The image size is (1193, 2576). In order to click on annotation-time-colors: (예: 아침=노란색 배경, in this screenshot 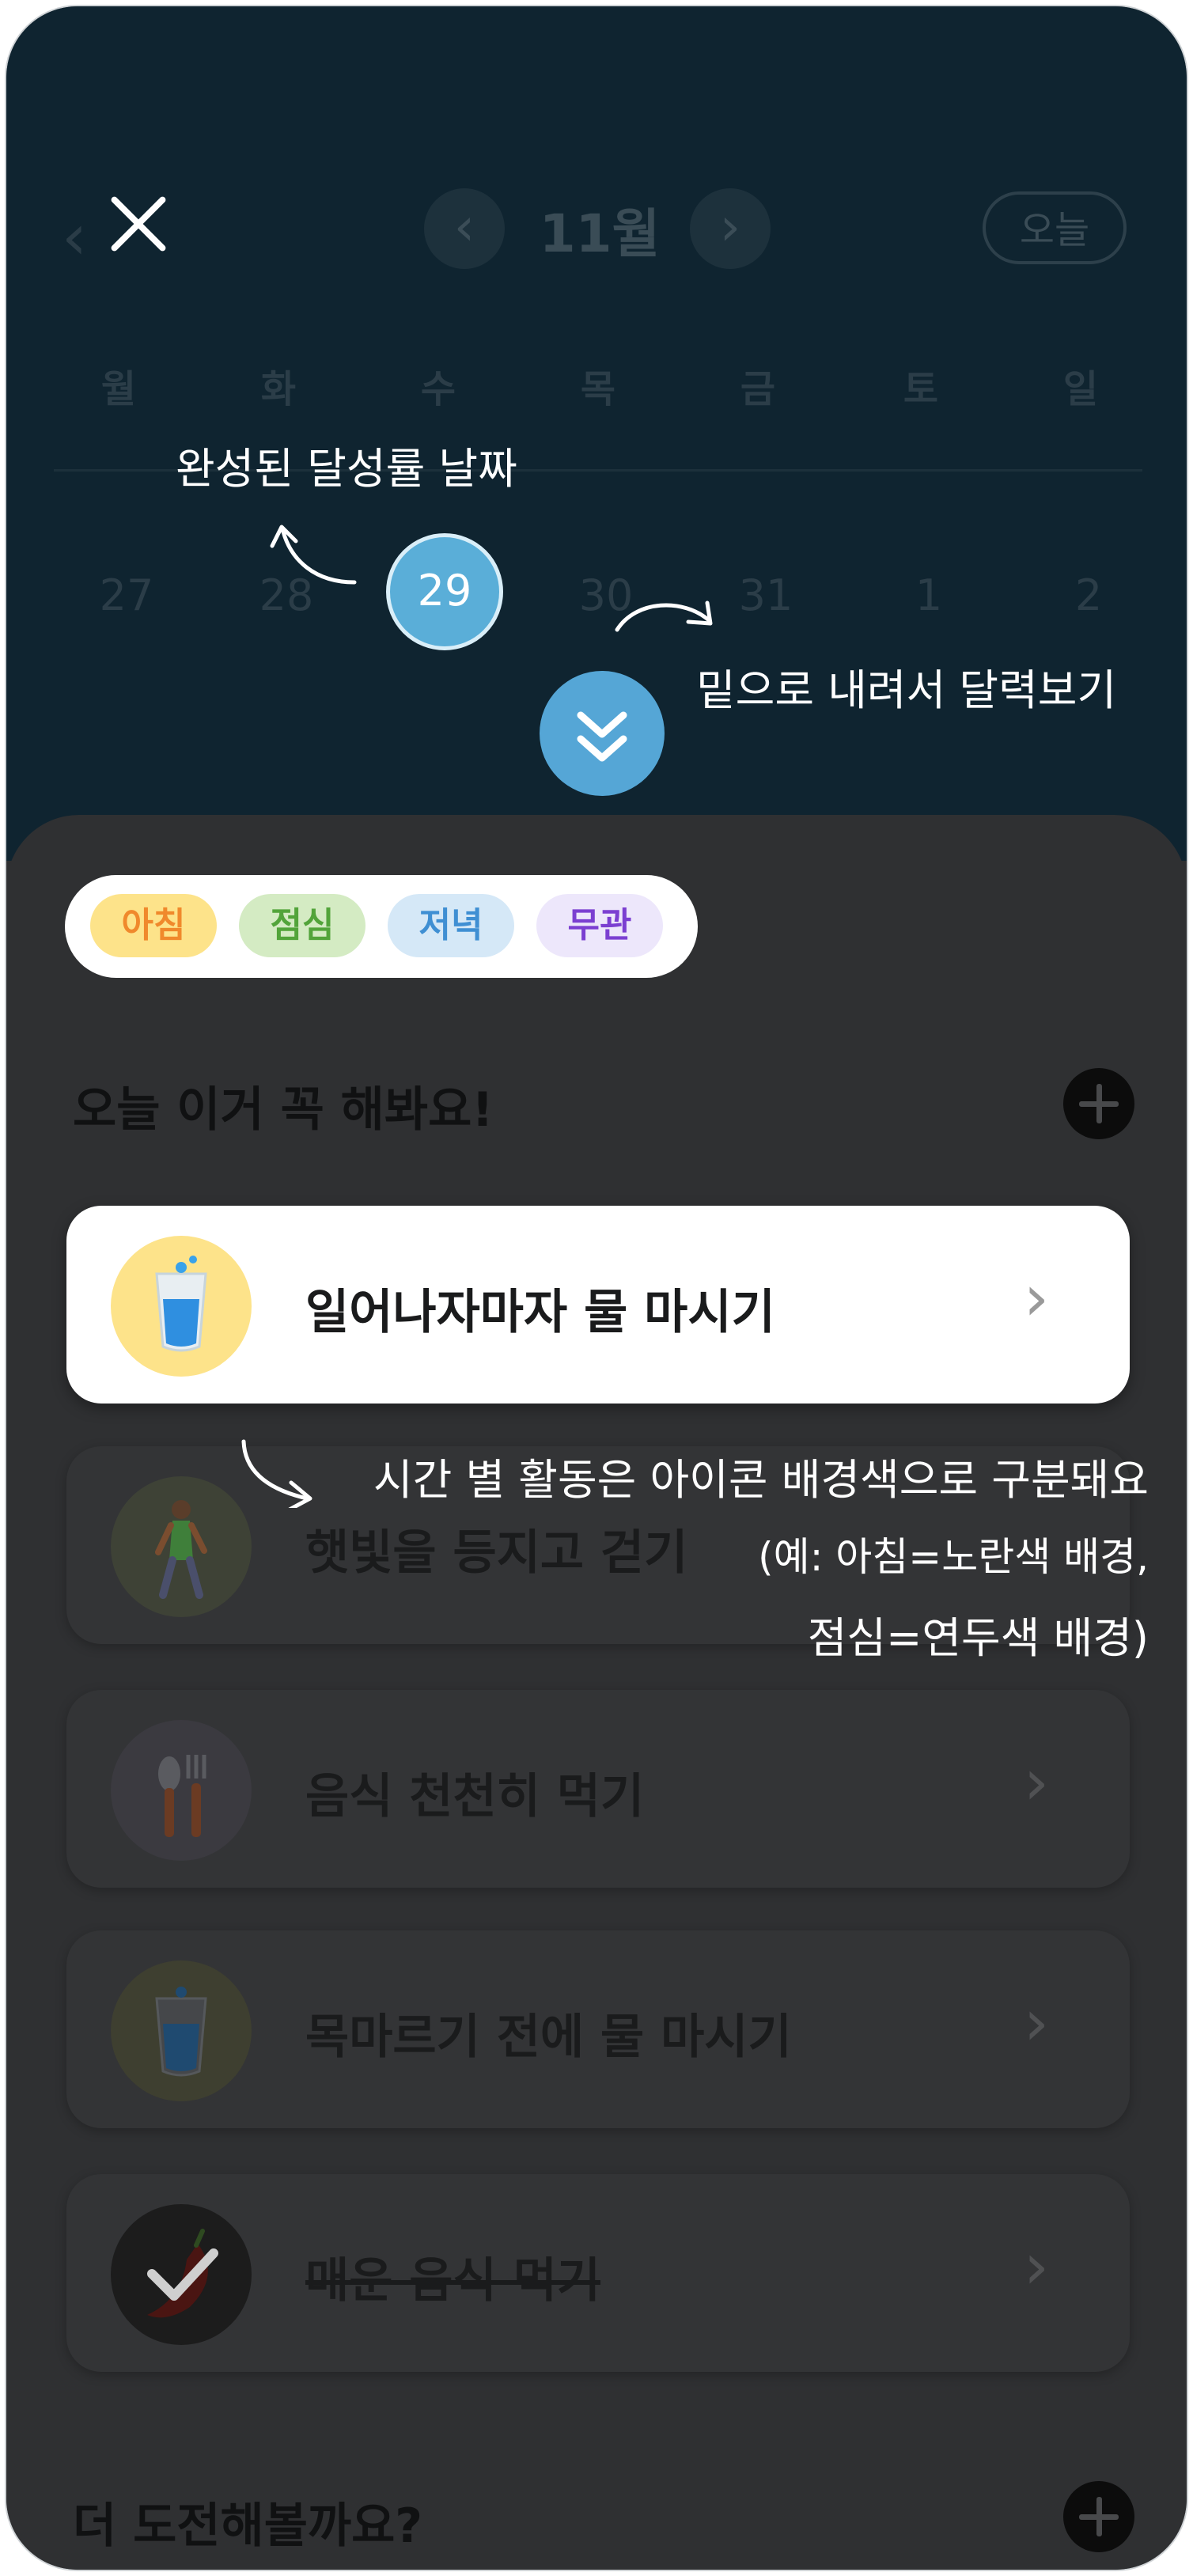, I will do `click(953, 1557)`.